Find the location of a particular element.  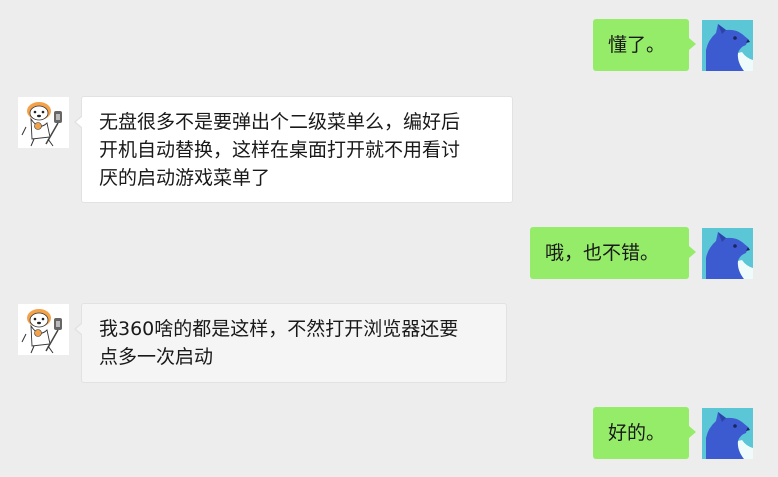

message-bubble-self: 好的。 is located at coordinates (644, 433).